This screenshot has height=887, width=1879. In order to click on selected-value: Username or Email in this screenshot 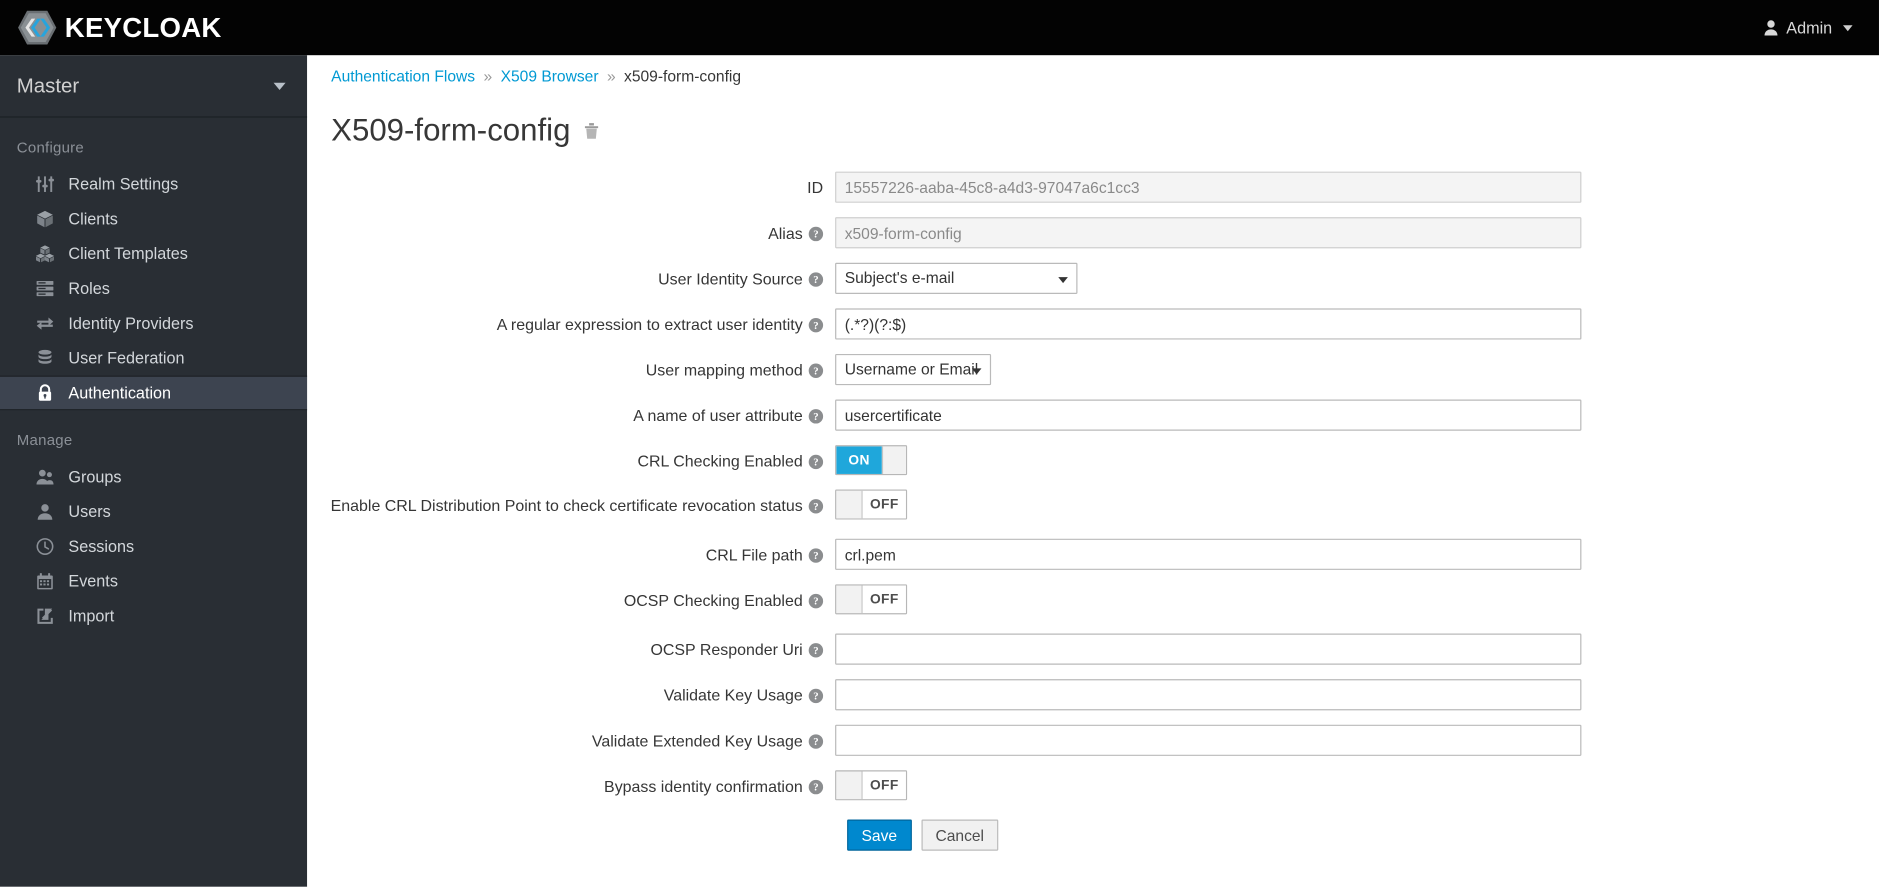, I will do `click(911, 368)`.